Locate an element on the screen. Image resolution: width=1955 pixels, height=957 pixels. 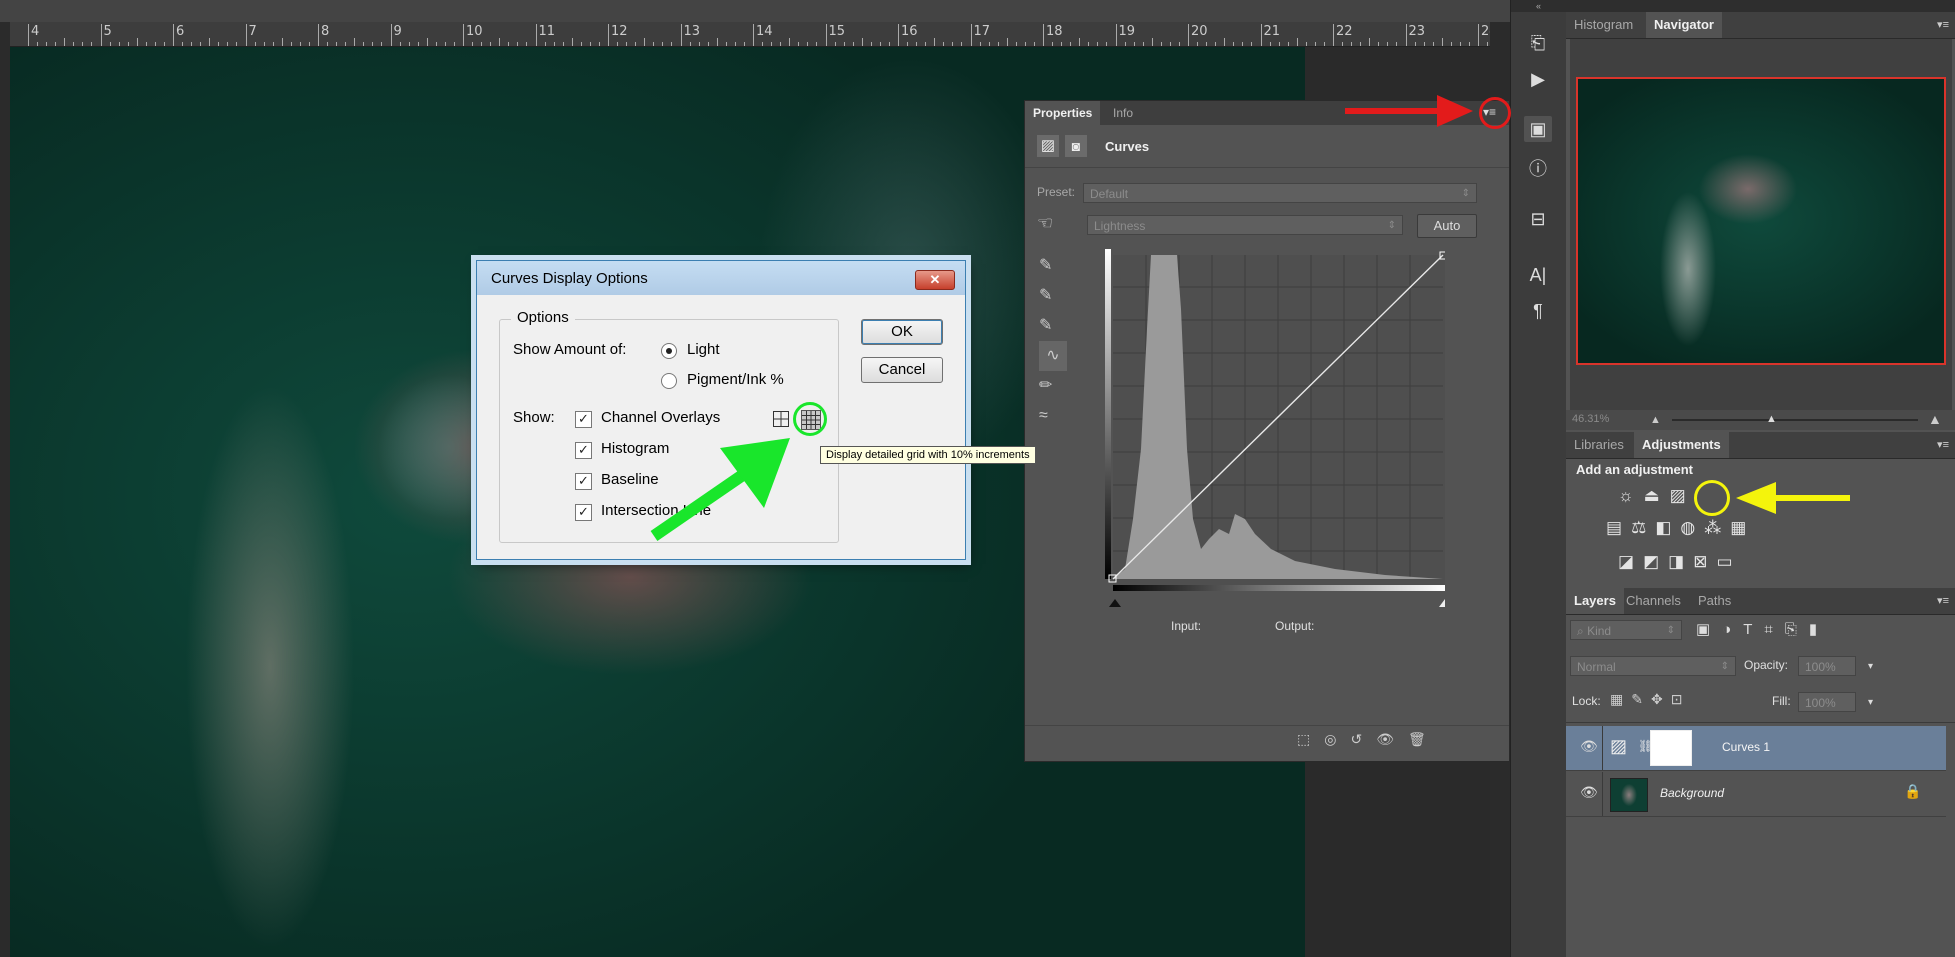
tab-navigator: Navigator is located at coordinates (1684, 25).